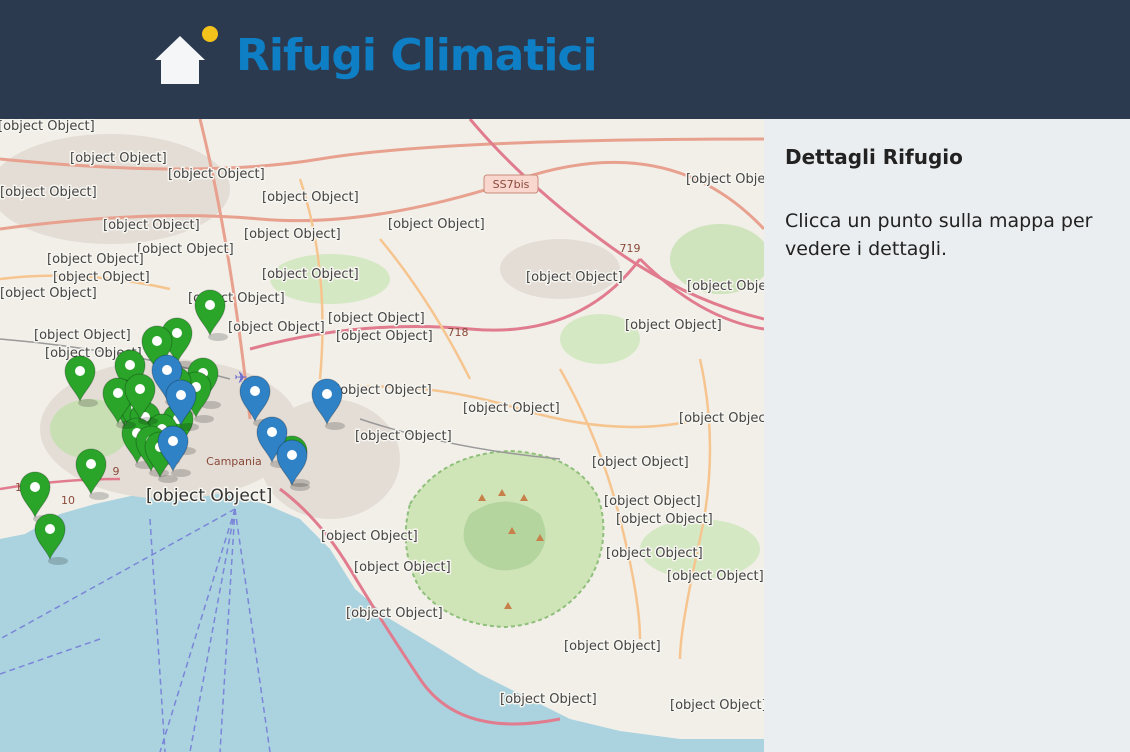 Image resolution: width=1130 pixels, height=752 pixels. I want to click on road-number-label: 9, so click(116, 471).